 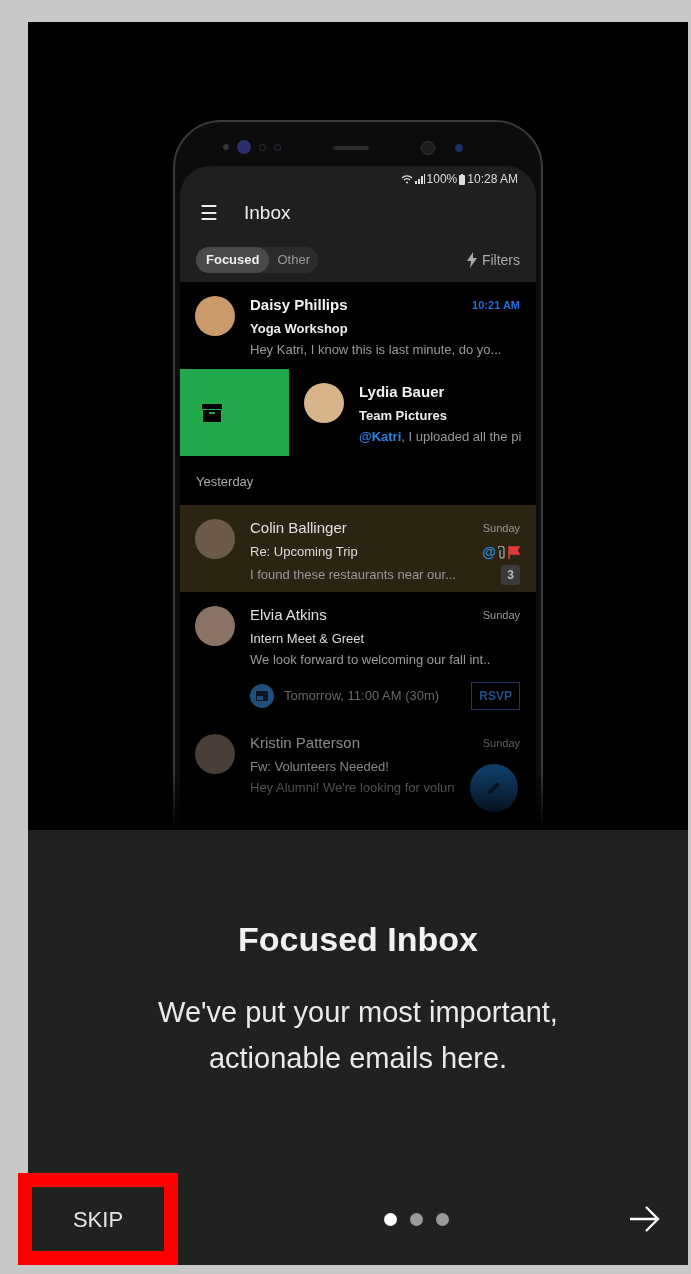 What do you see at coordinates (288, 615) in the screenshot?
I see `sender-name: Elvia Atkins` at bounding box center [288, 615].